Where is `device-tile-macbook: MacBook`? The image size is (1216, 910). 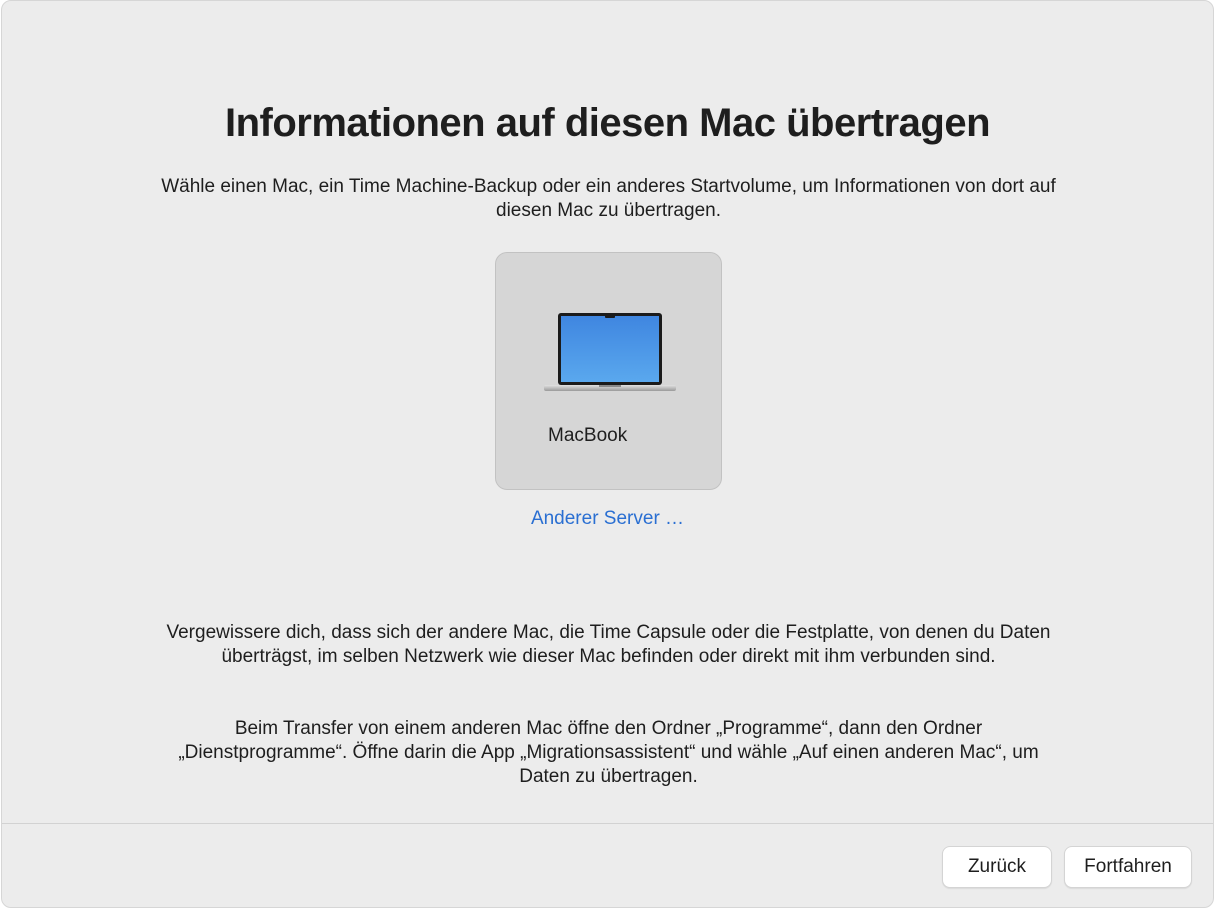
device-tile-macbook: MacBook is located at coordinates (608, 371).